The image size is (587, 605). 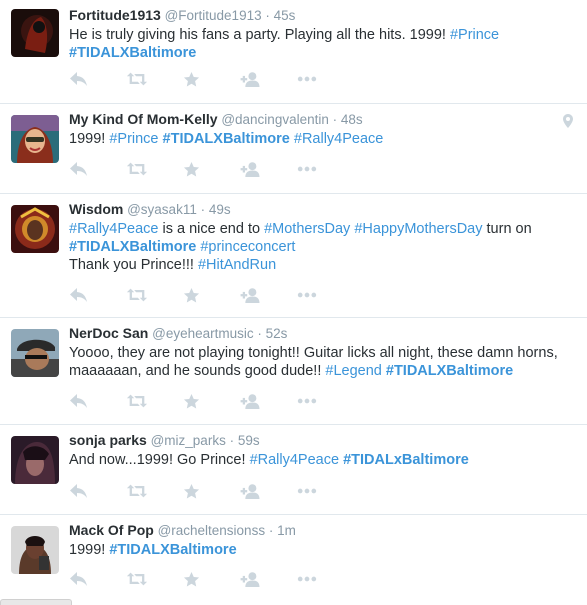 I want to click on tweet-timestamp: 48s, so click(x=352, y=119).